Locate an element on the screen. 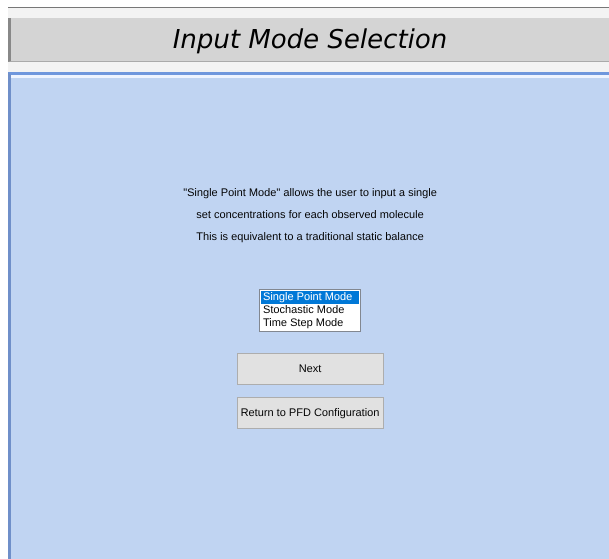 The image size is (609, 559). mode-listbox: Single Point Mode Stochastic Mode Time Step Mode is located at coordinates (310, 310).